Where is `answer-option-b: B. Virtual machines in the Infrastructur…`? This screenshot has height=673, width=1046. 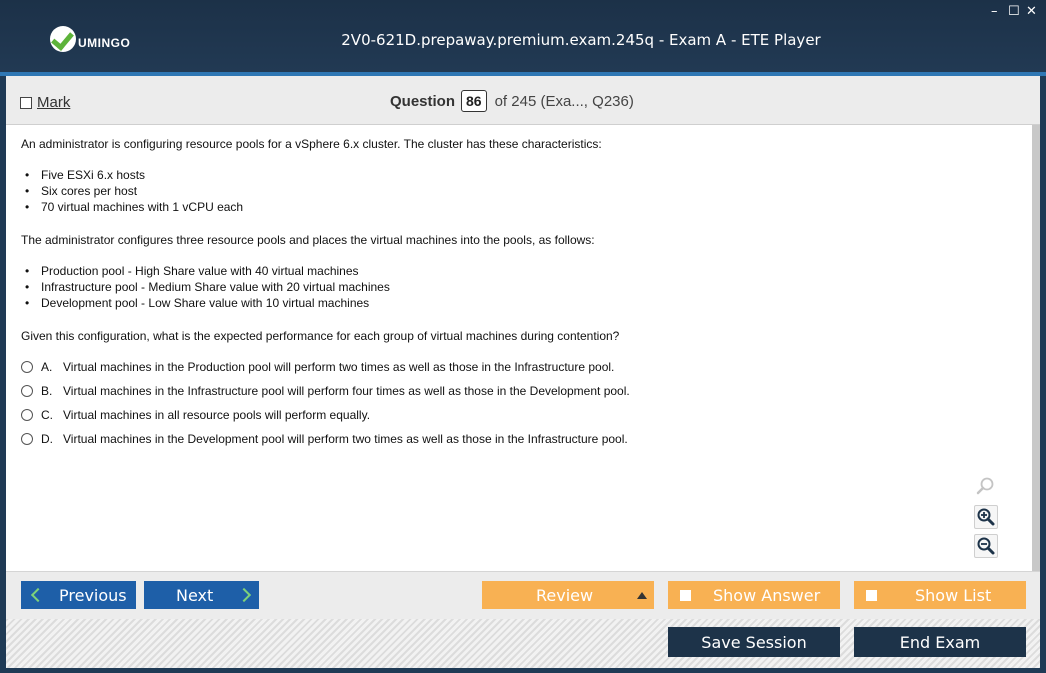
answer-option-b: B. Virtual machines in the Infrastructur… is located at coordinates (325, 391).